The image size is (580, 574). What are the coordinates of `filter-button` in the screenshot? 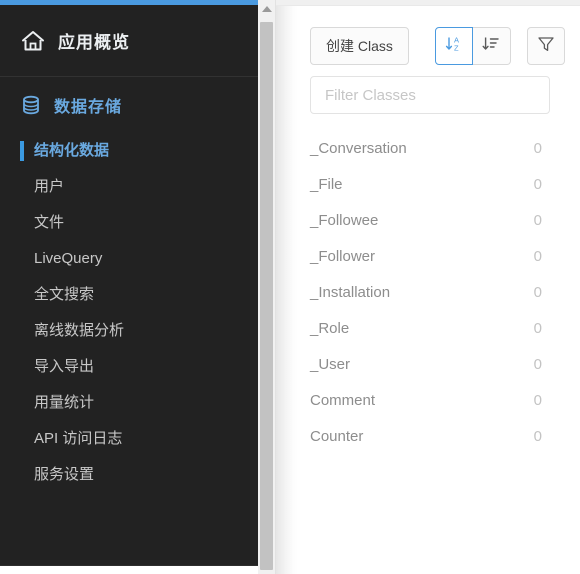 It's located at (545, 46).